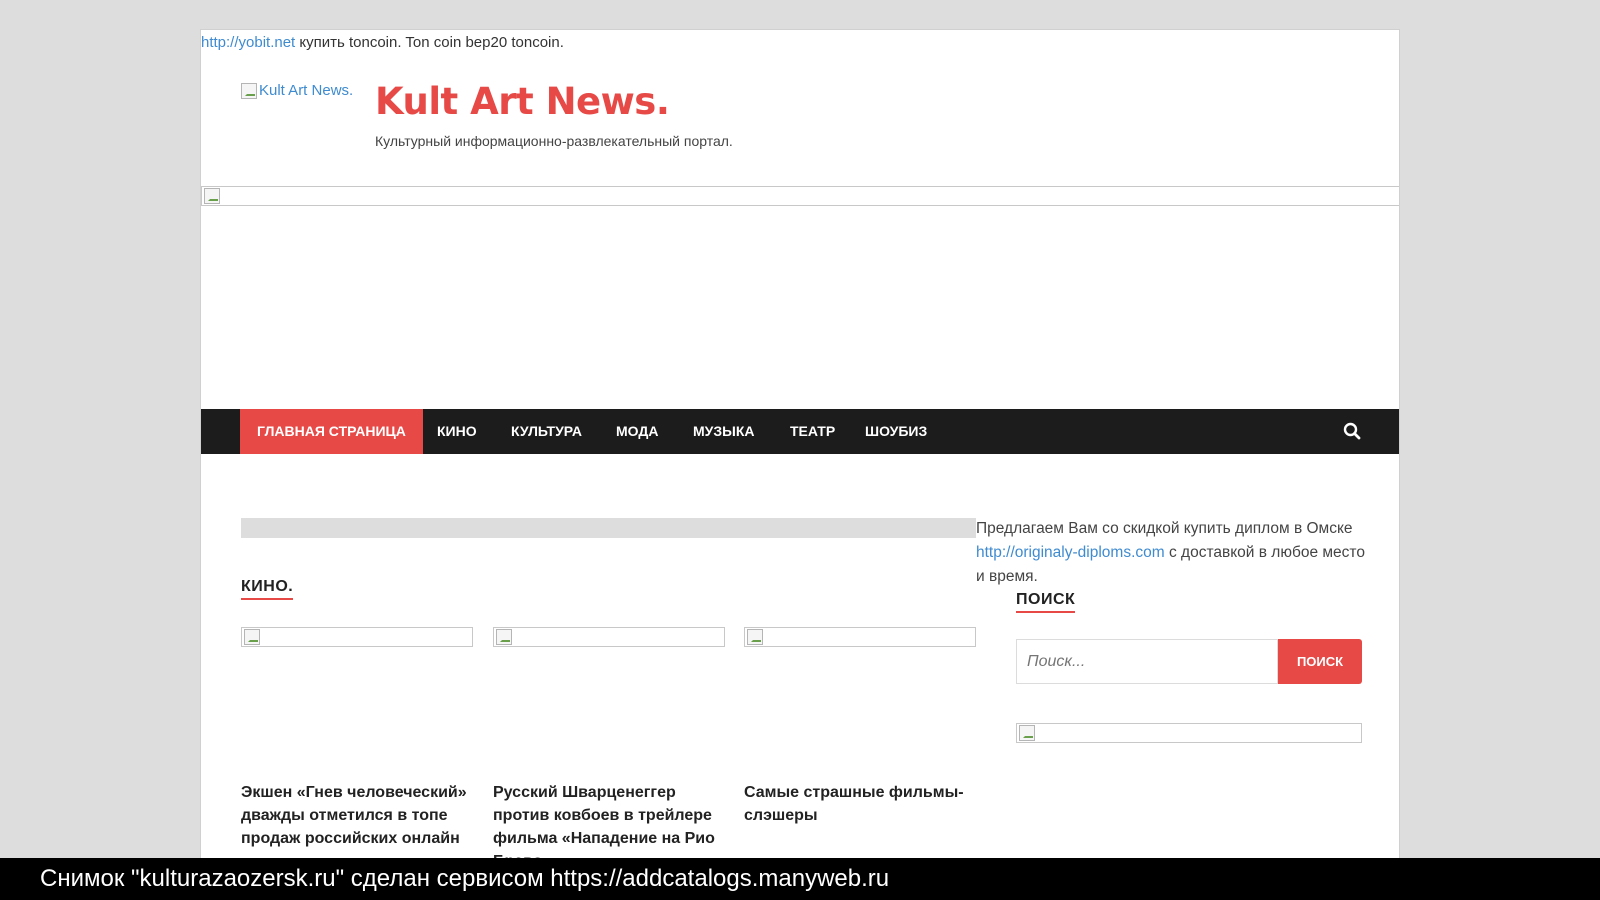  Describe the element at coordinates (306, 90) in the screenshot. I see `logo-alt-text: Kult Art News.` at that location.